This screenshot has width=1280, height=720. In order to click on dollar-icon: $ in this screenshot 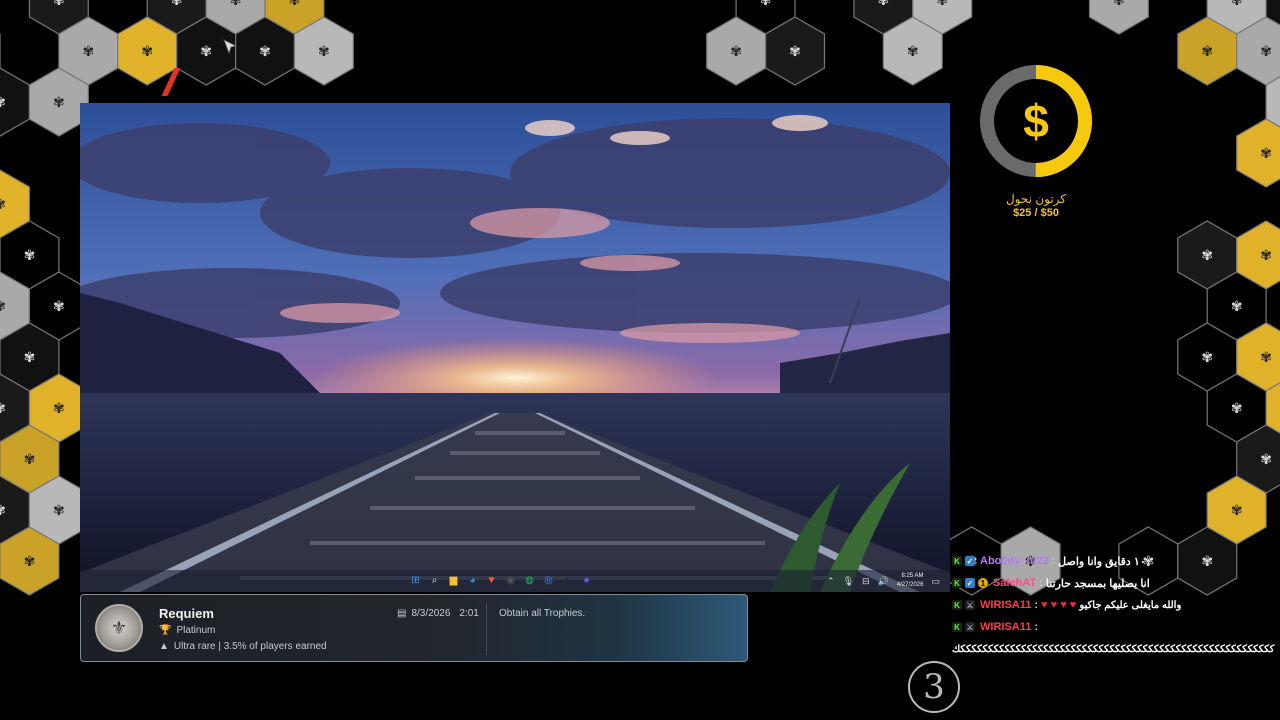, I will do `click(1036, 121)`.